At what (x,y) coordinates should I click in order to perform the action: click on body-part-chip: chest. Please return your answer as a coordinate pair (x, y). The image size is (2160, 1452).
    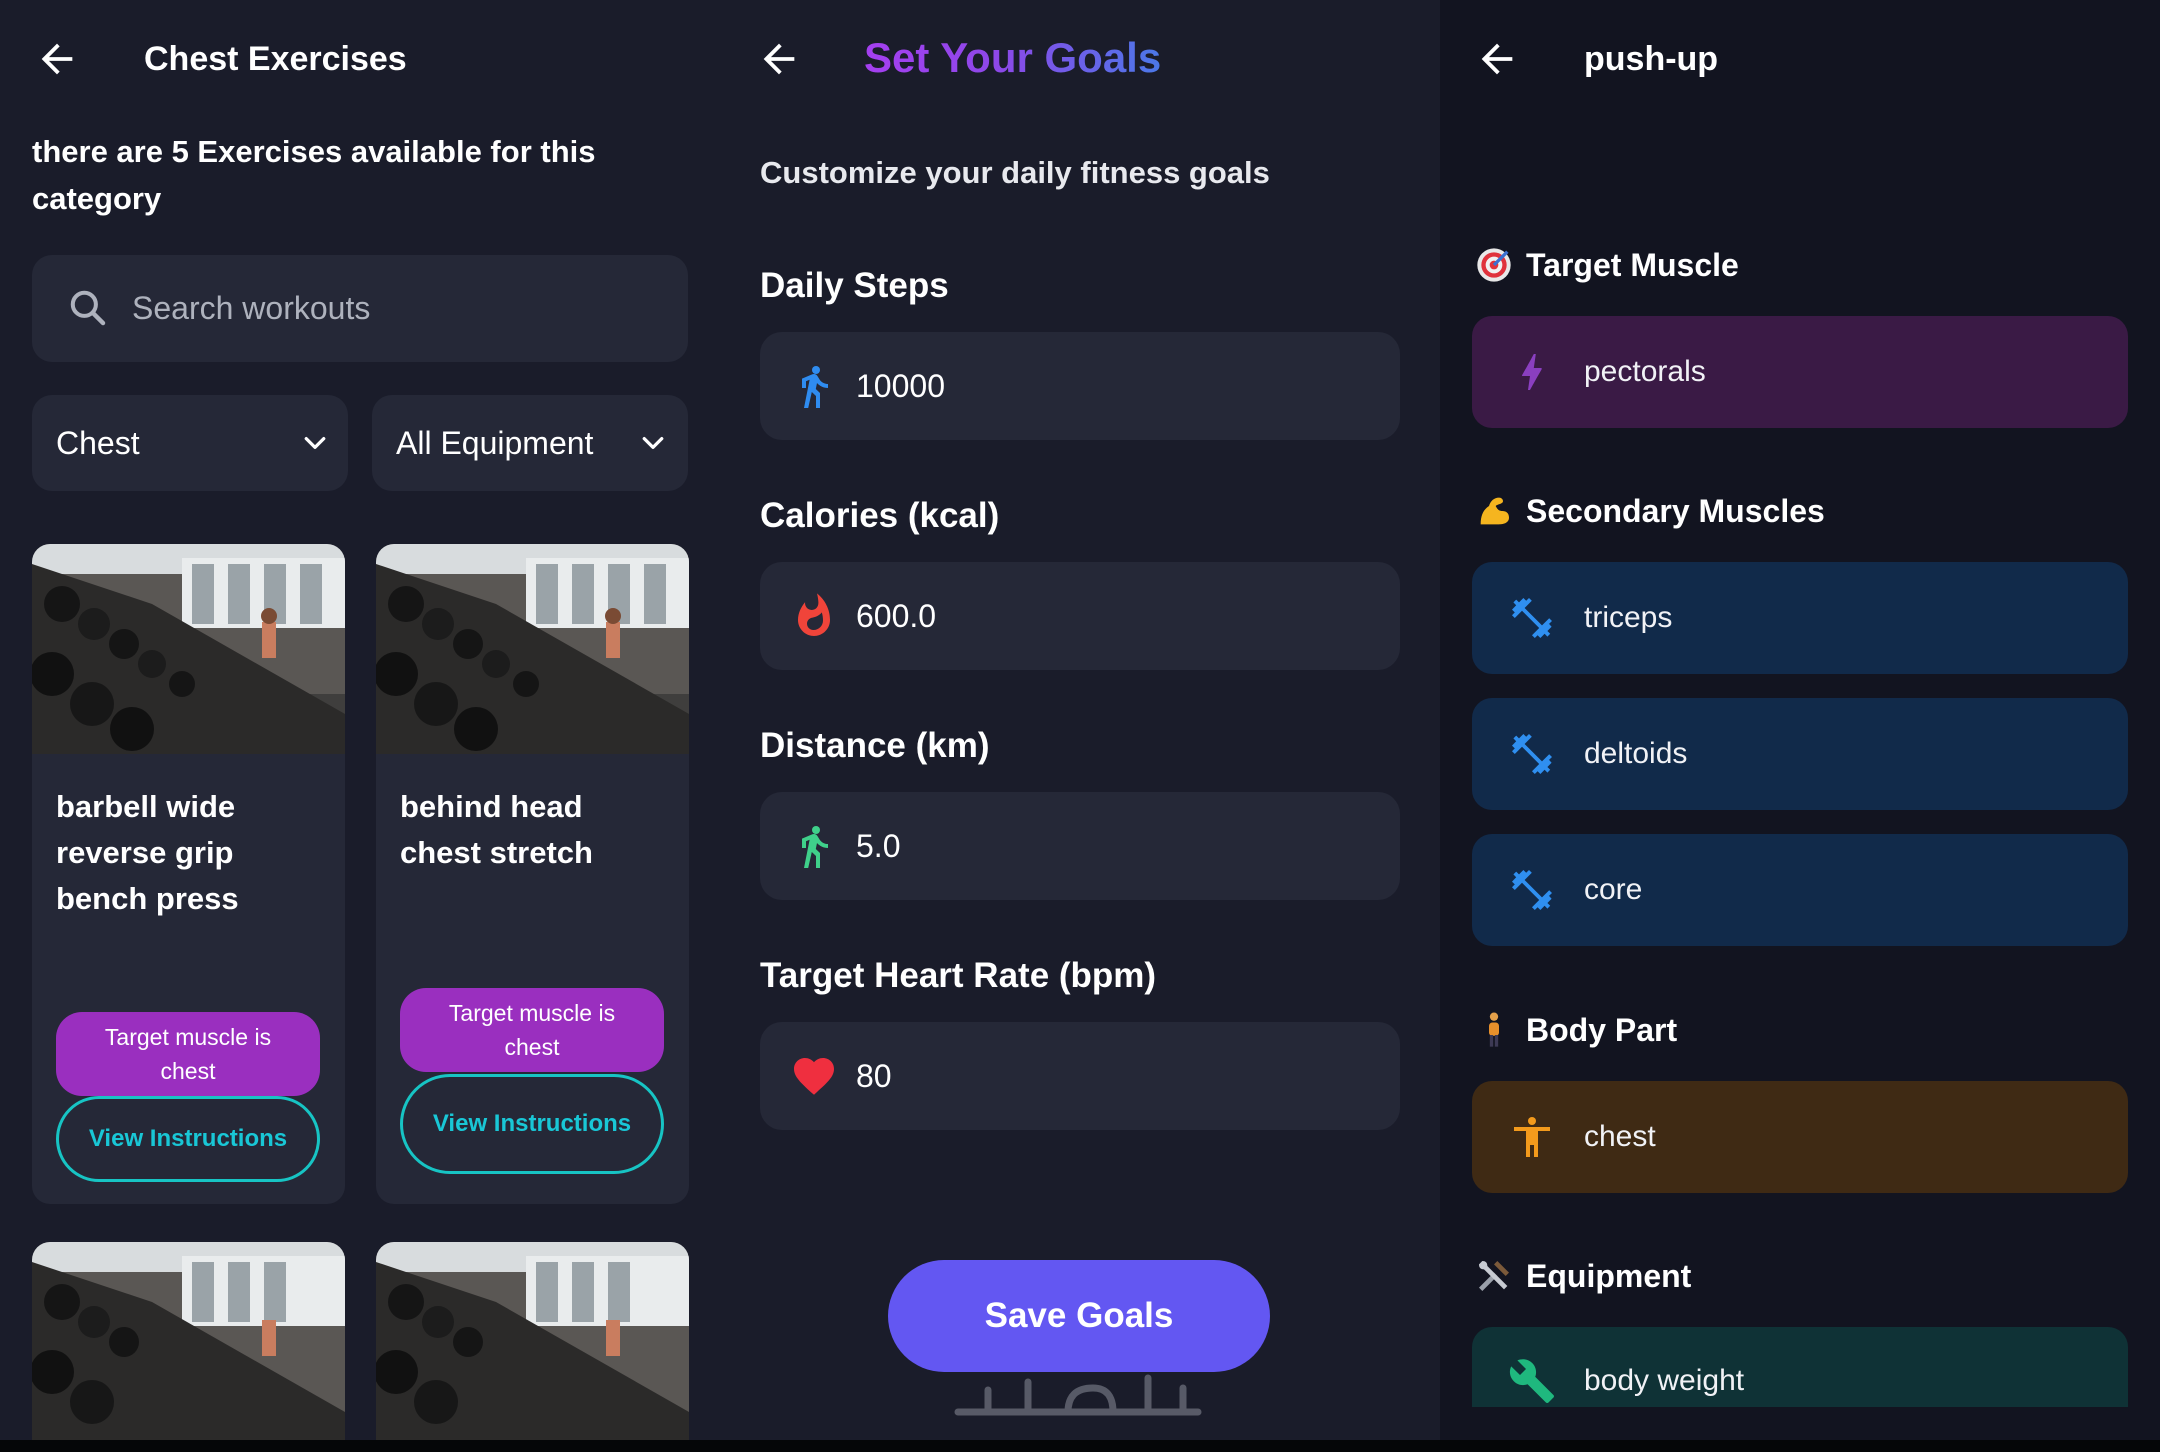
    Looking at the image, I should click on (1800, 1137).